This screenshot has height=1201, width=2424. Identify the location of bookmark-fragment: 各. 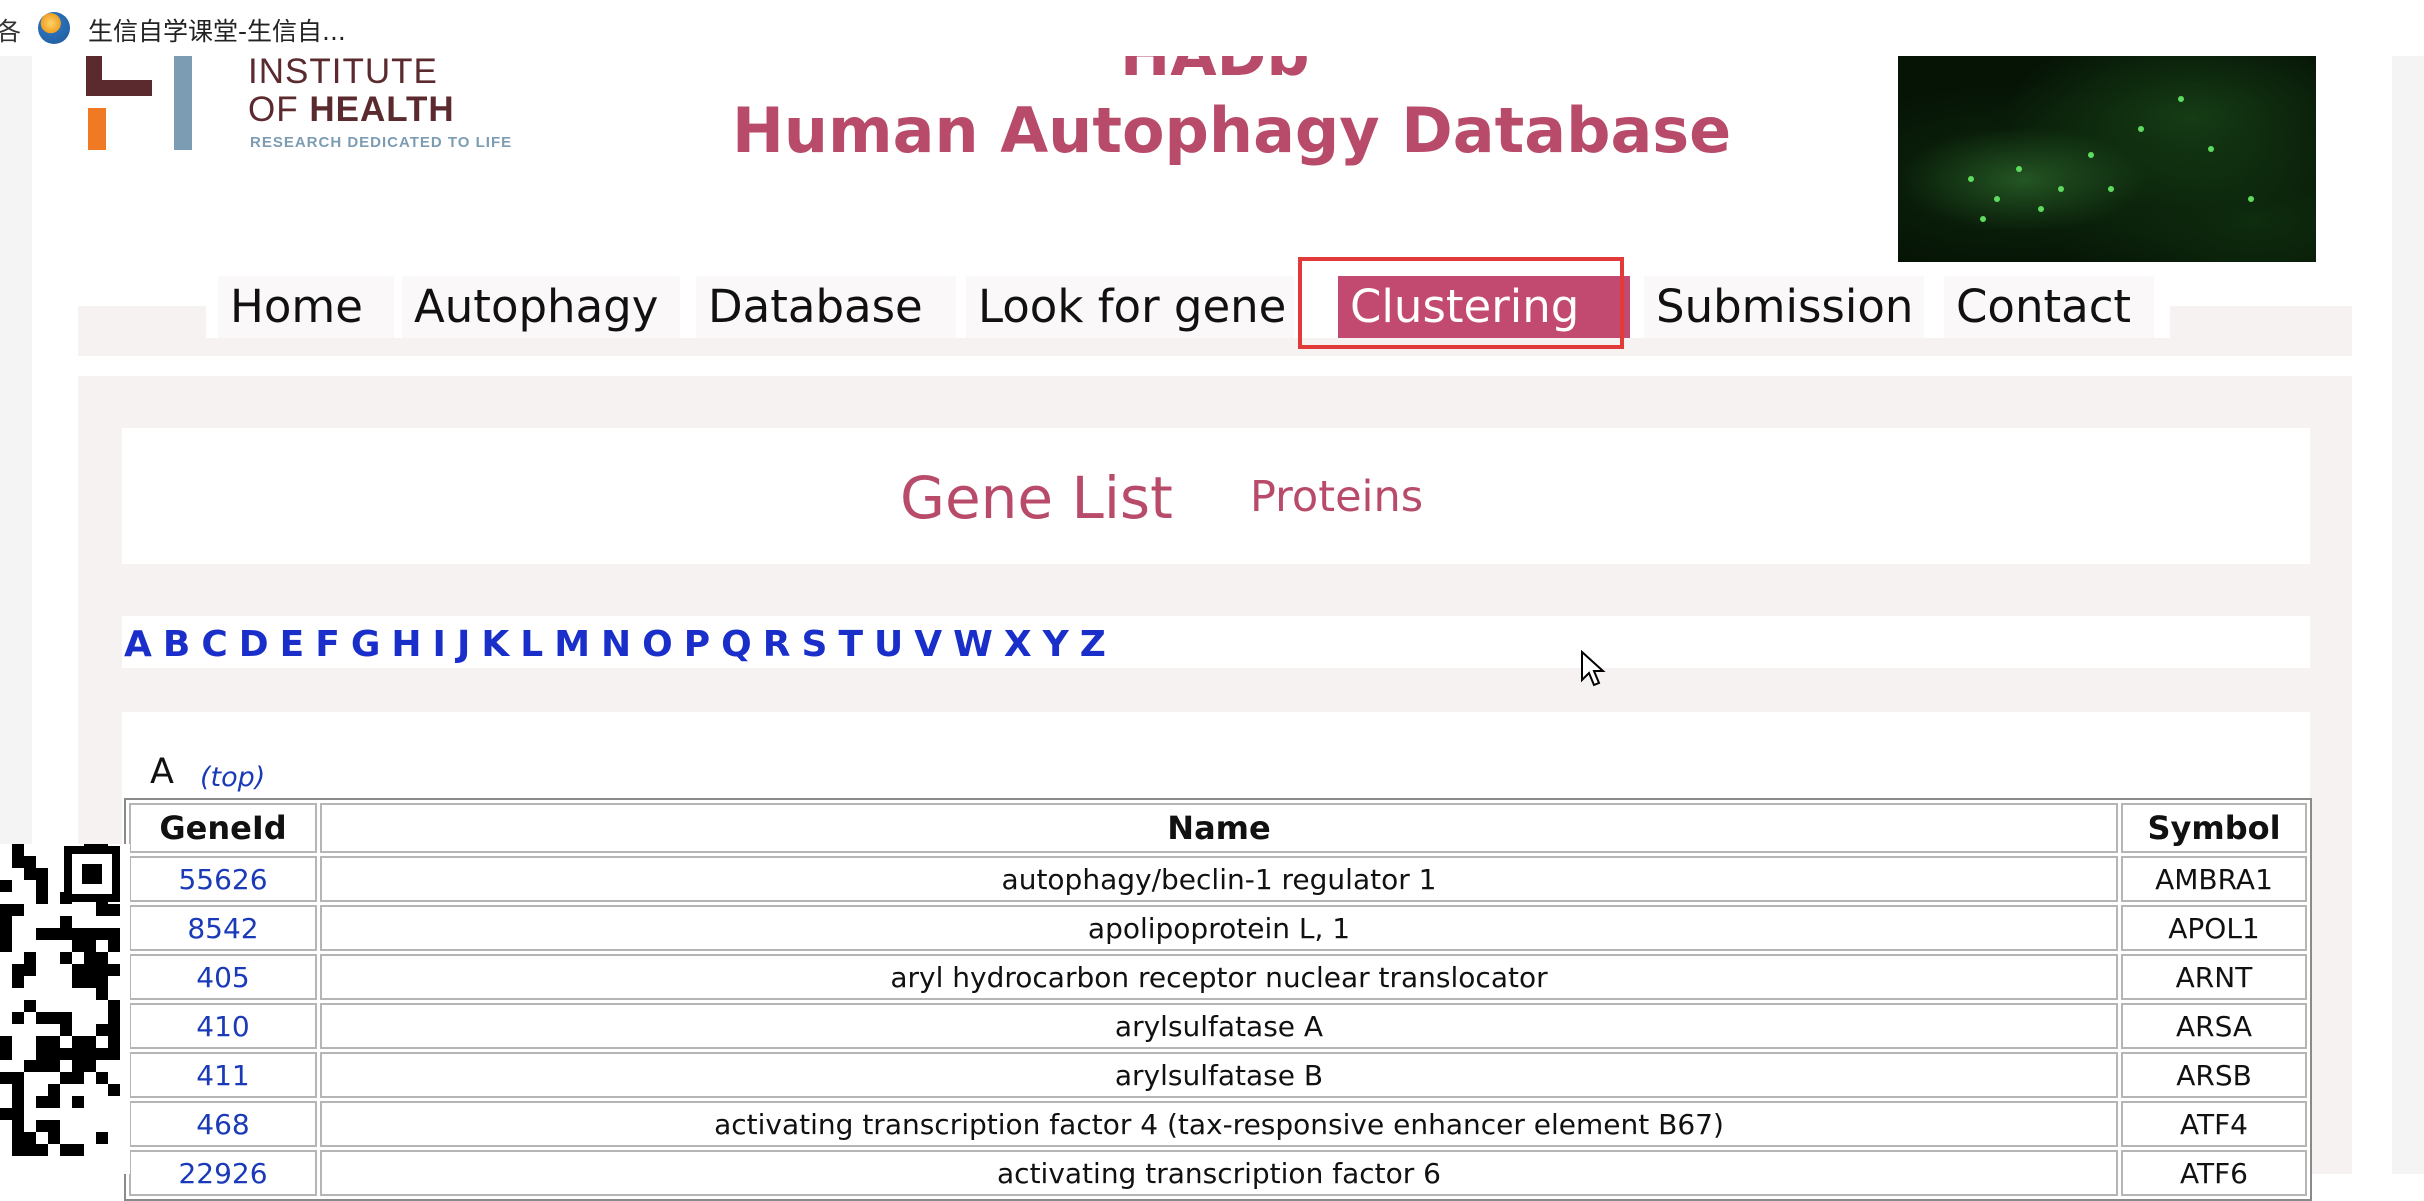
(10, 30).